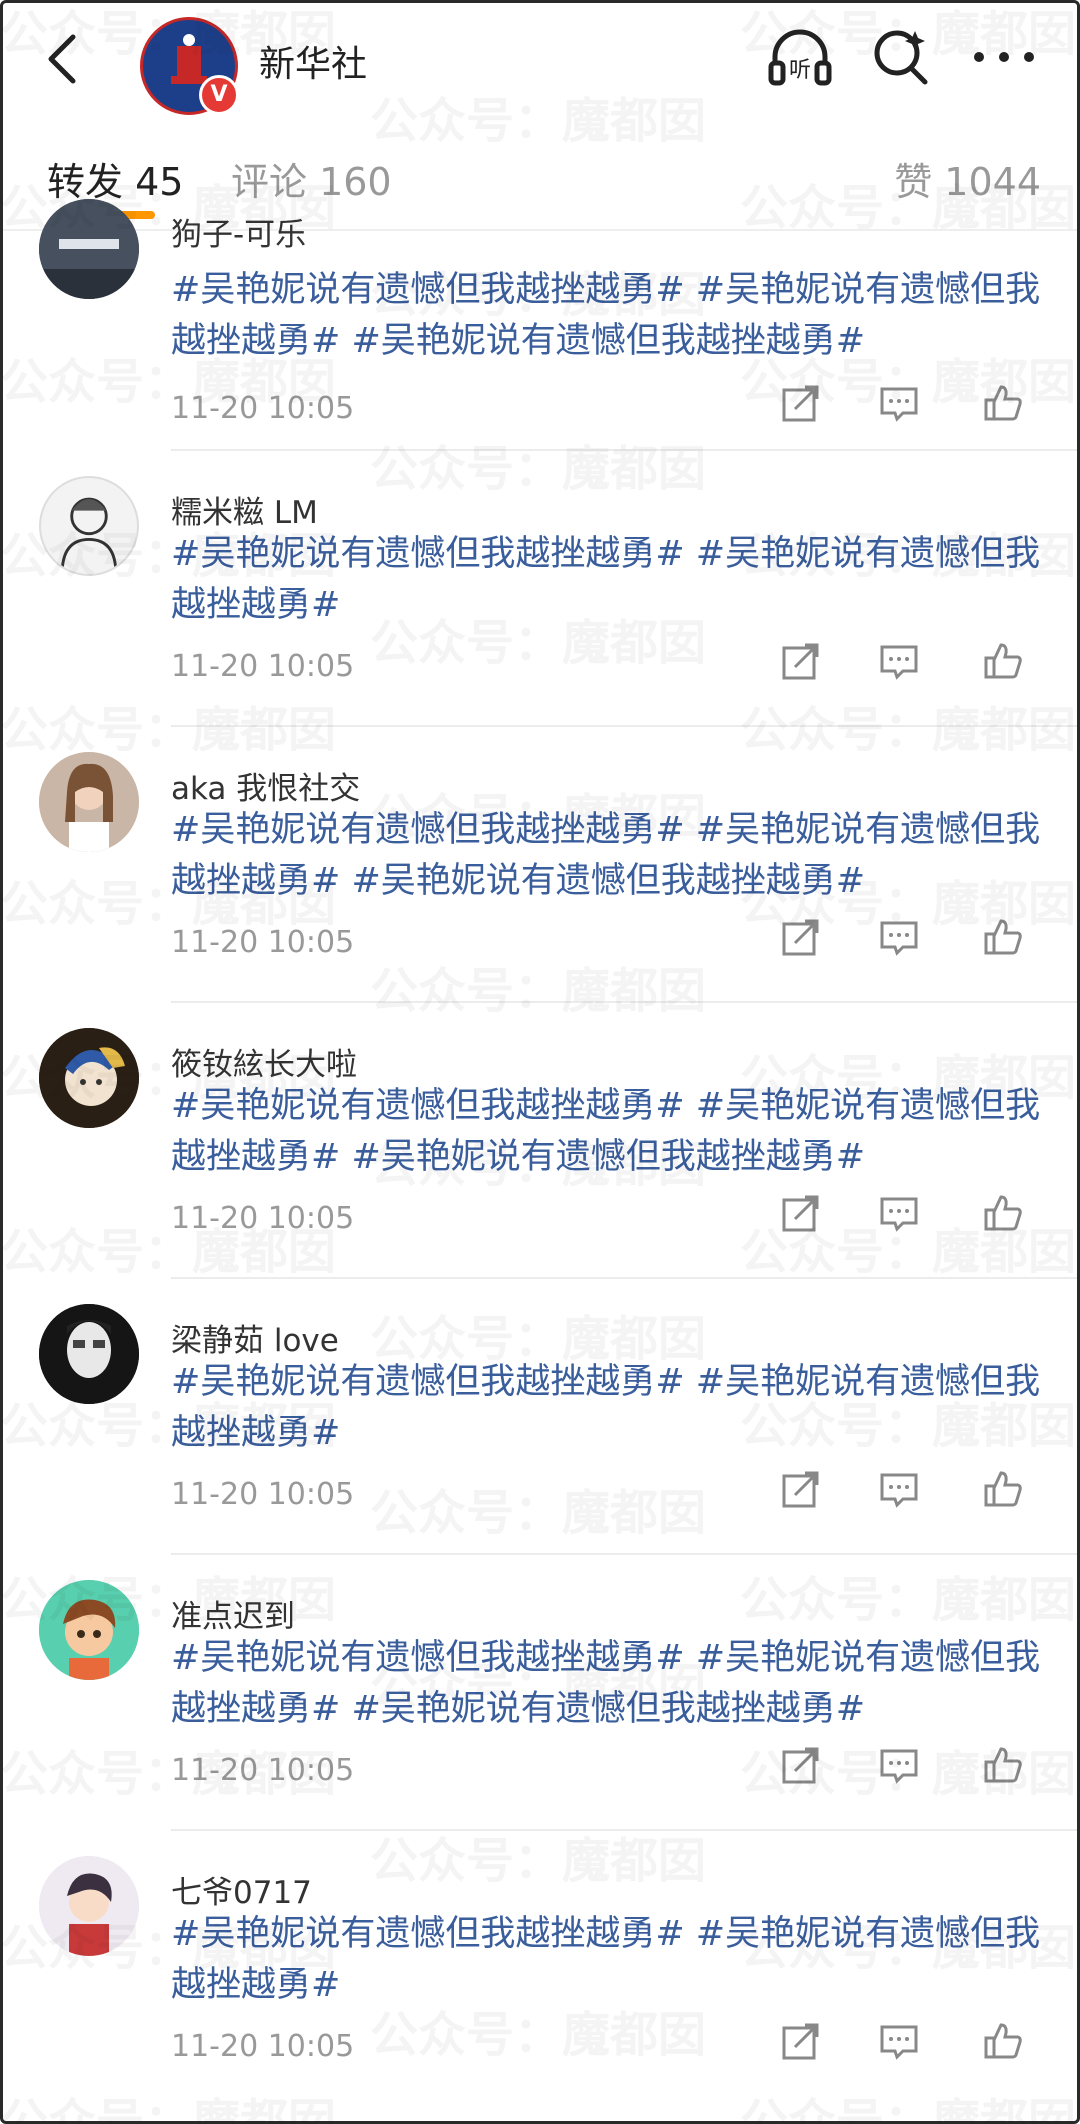 This screenshot has height=2124, width=1080. I want to click on back-icon, so click(64, 59).